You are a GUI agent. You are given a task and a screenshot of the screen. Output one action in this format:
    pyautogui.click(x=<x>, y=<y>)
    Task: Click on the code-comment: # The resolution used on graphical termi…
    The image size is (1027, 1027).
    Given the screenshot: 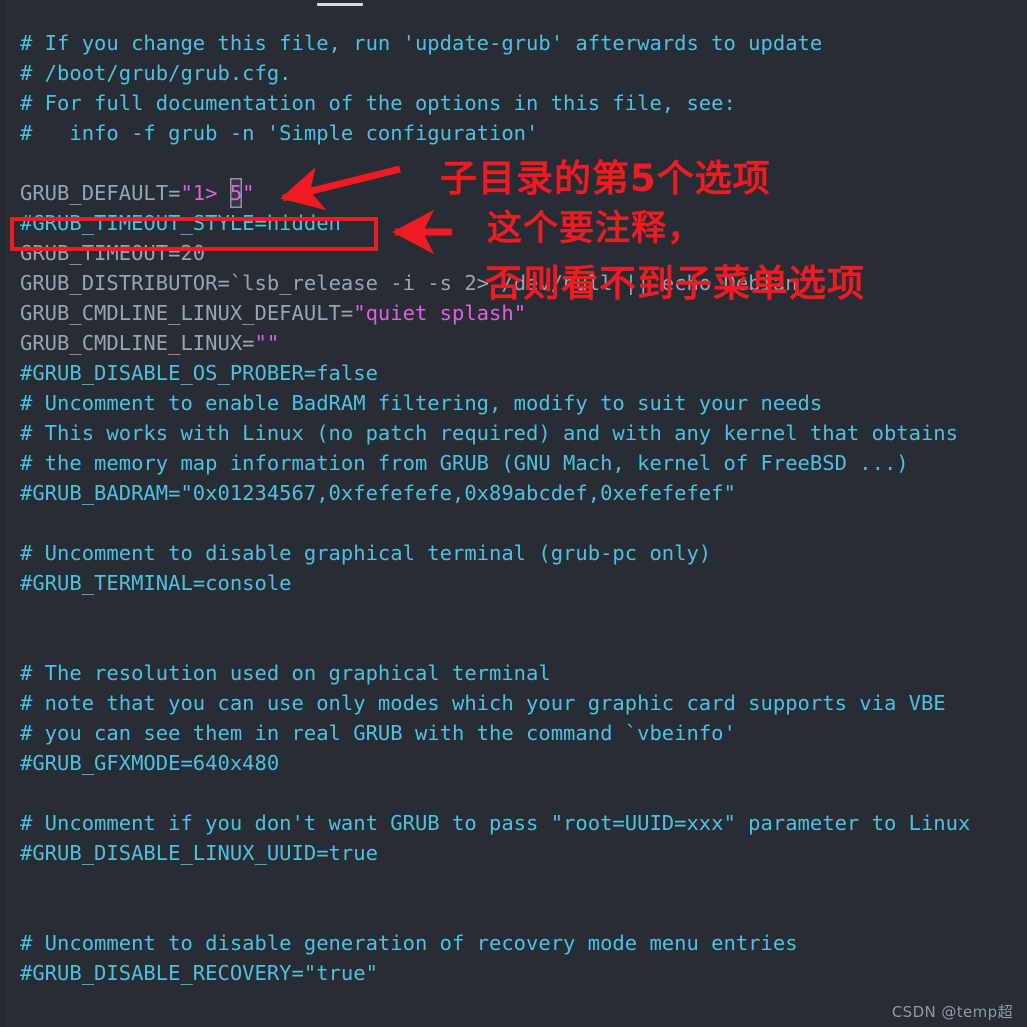 What is the action you would take?
    pyautogui.click(x=285, y=673)
    